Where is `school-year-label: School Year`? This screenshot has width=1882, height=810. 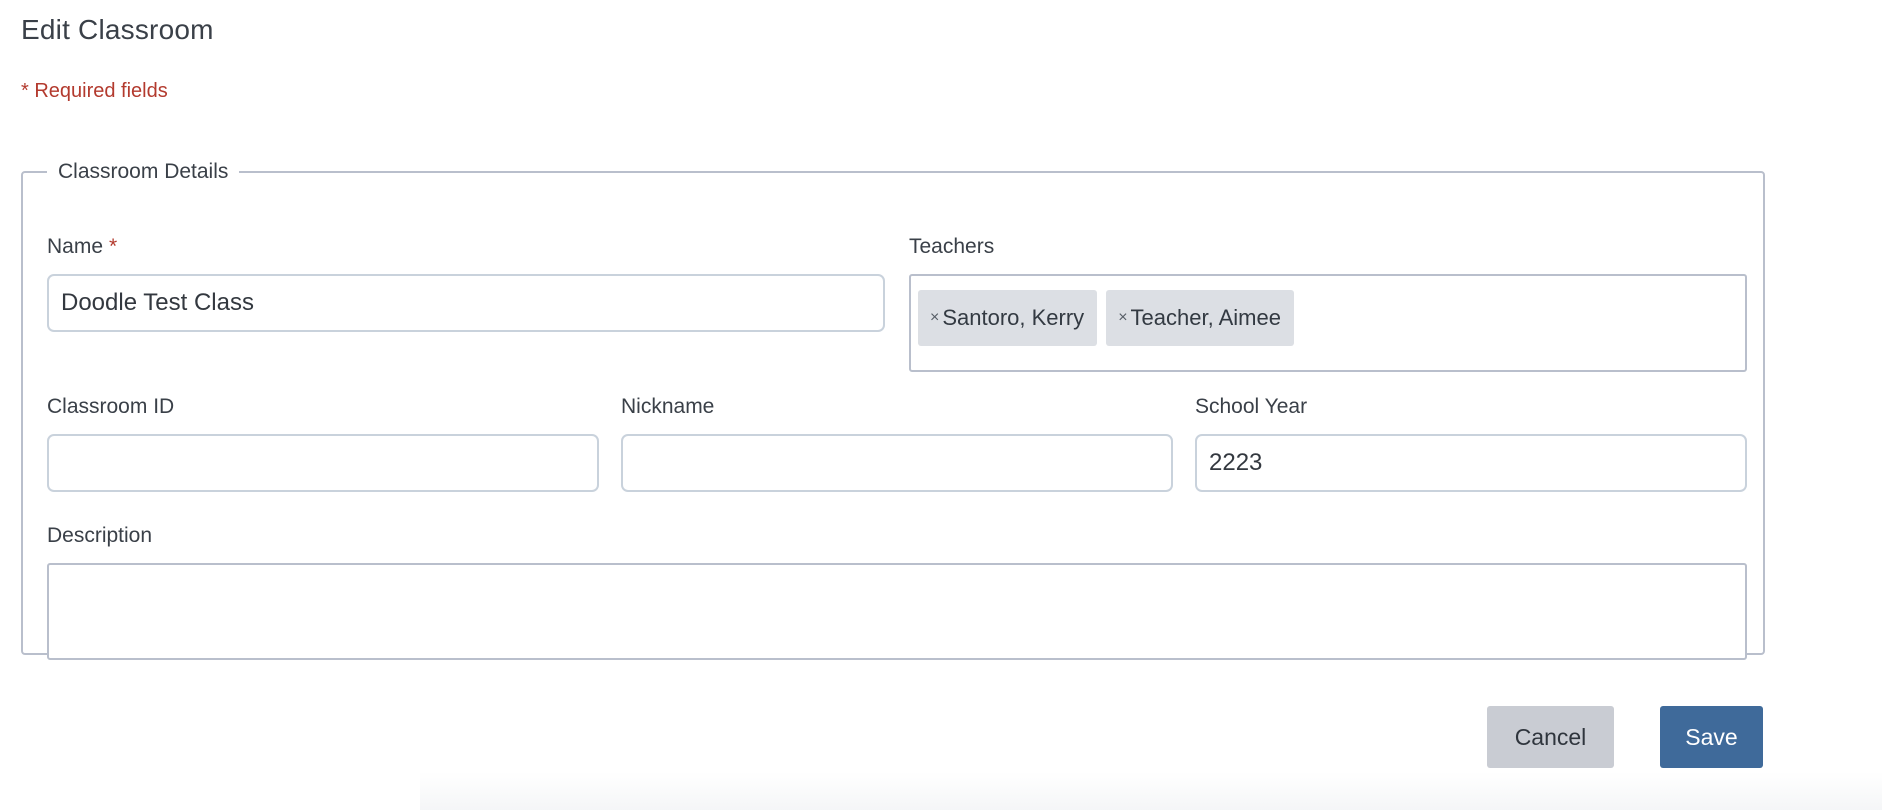
school-year-label: School Year is located at coordinates (1251, 406).